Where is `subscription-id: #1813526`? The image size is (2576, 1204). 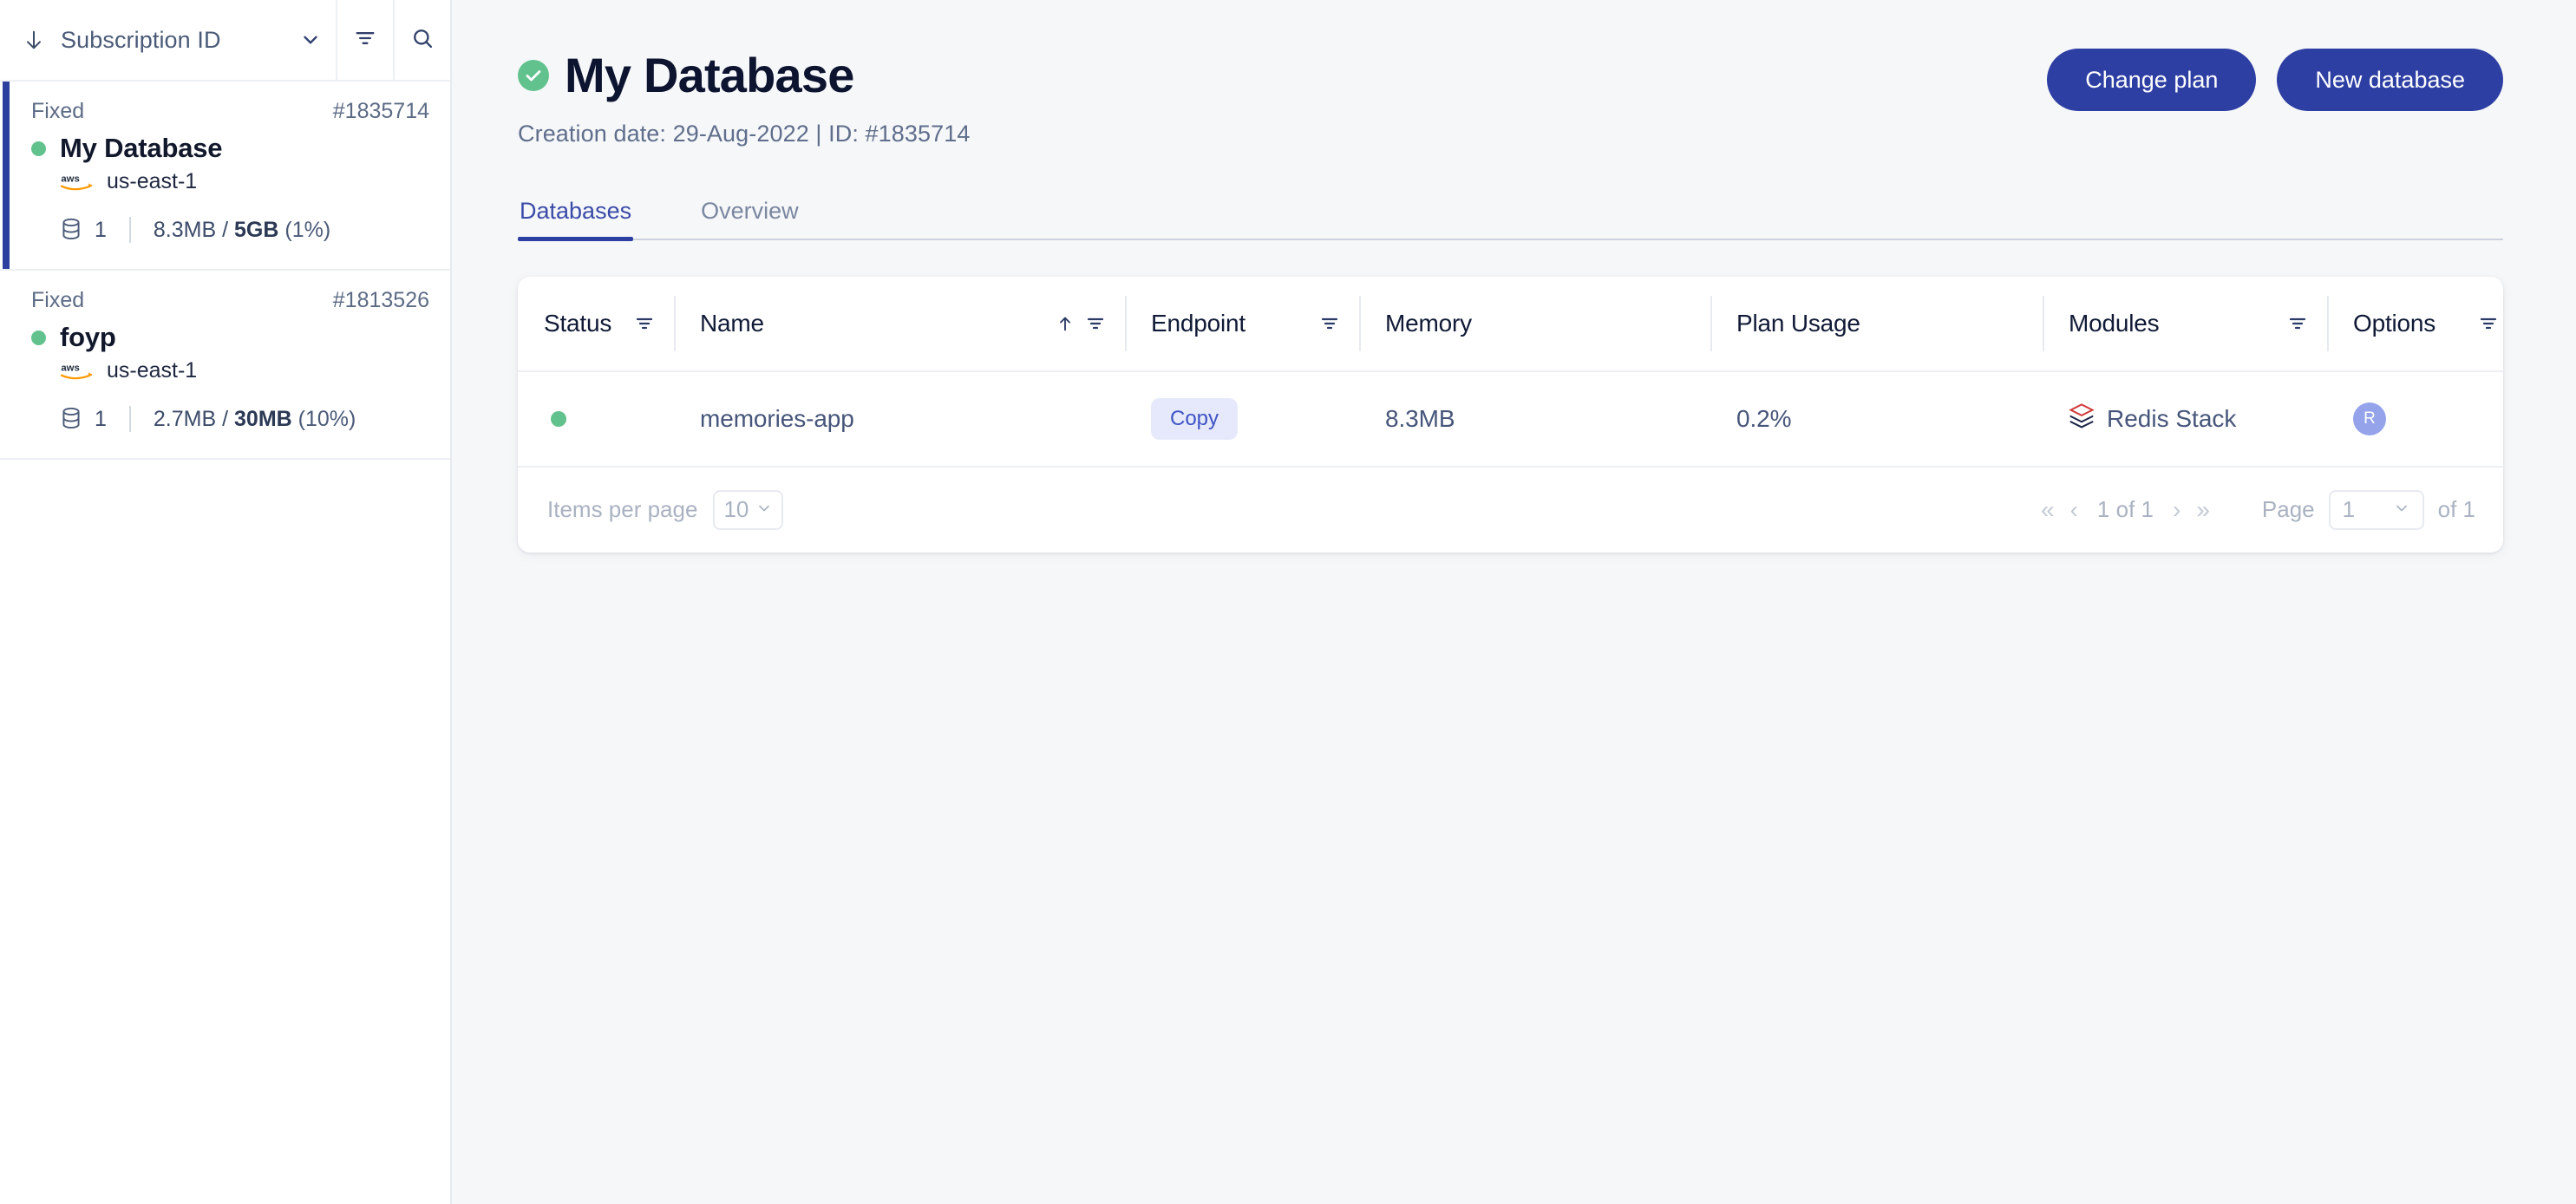 subscription-id: #1813526 is located at coordinates (380, 300).